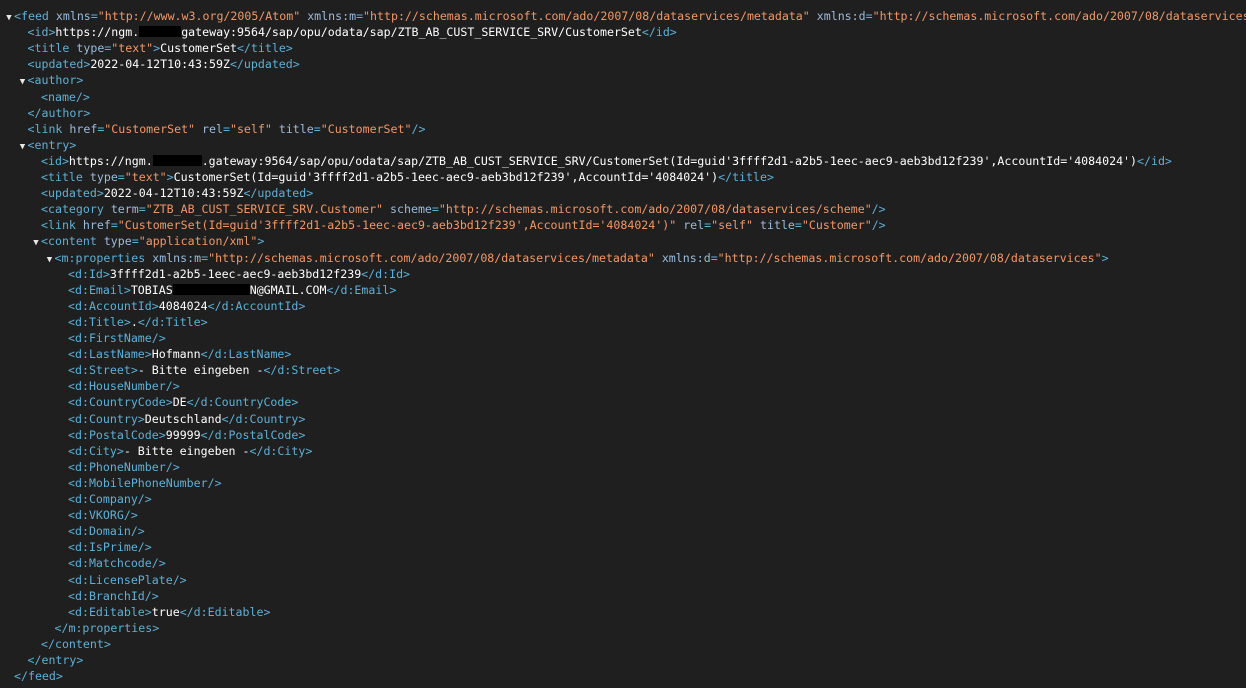 The image size is (1246, 688). Describe the element at coordinates (124, 386) in the screenshot. I see `xml-tag: <d:HouseNumber/>` at that location.